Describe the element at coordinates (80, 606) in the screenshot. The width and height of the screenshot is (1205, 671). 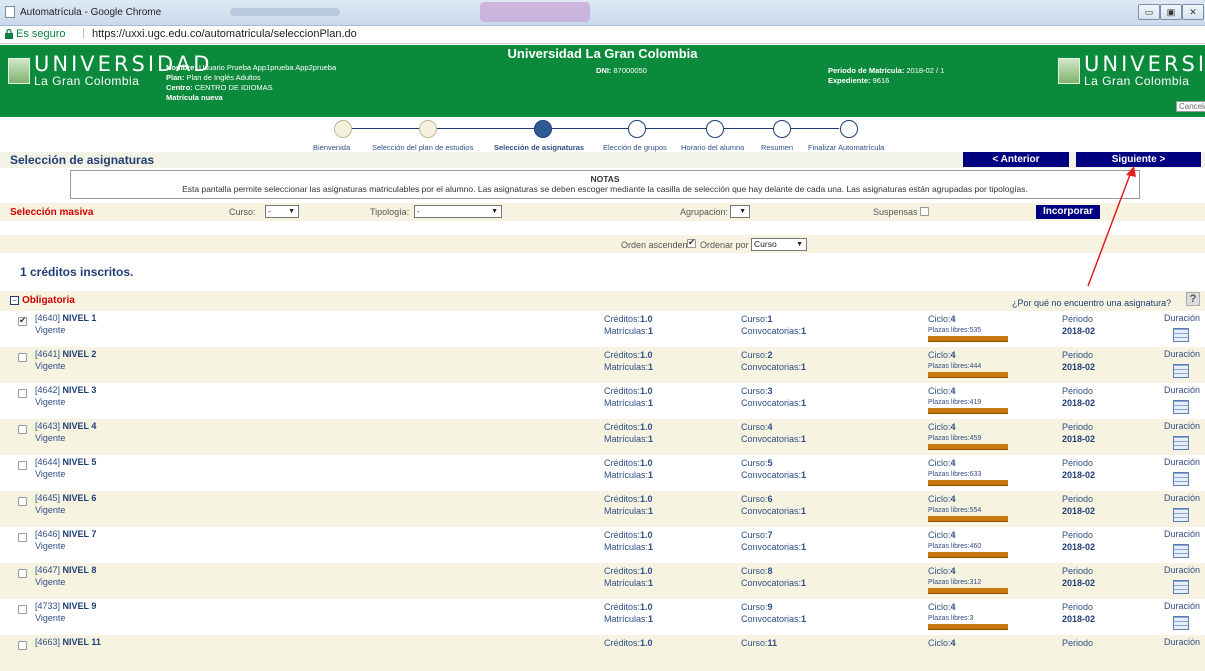
I see `subject-name: NIVEL 9` at that location.